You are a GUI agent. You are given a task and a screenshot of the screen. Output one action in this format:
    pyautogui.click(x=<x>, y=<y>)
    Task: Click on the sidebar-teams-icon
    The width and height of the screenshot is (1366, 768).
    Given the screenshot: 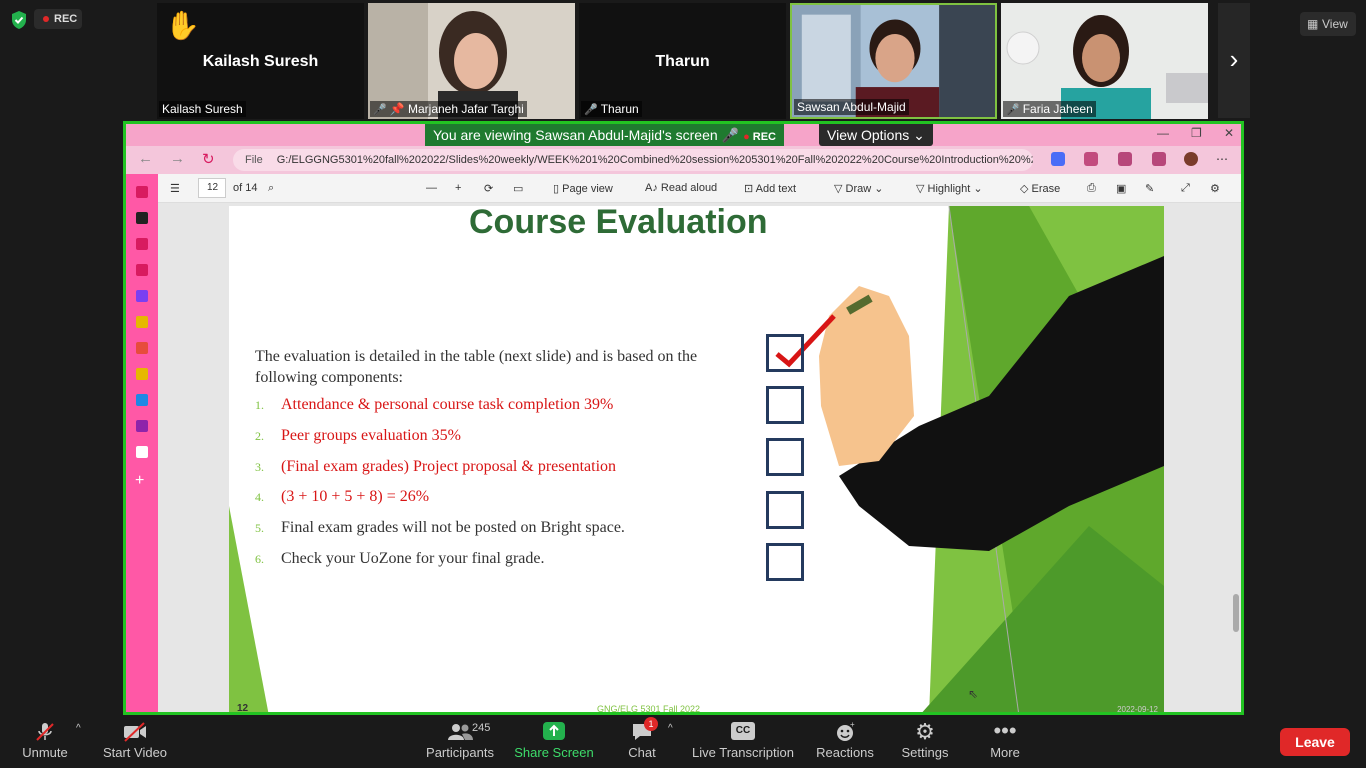 What is the action you would take?
    pyautogui.click(x=142, y=296)
    